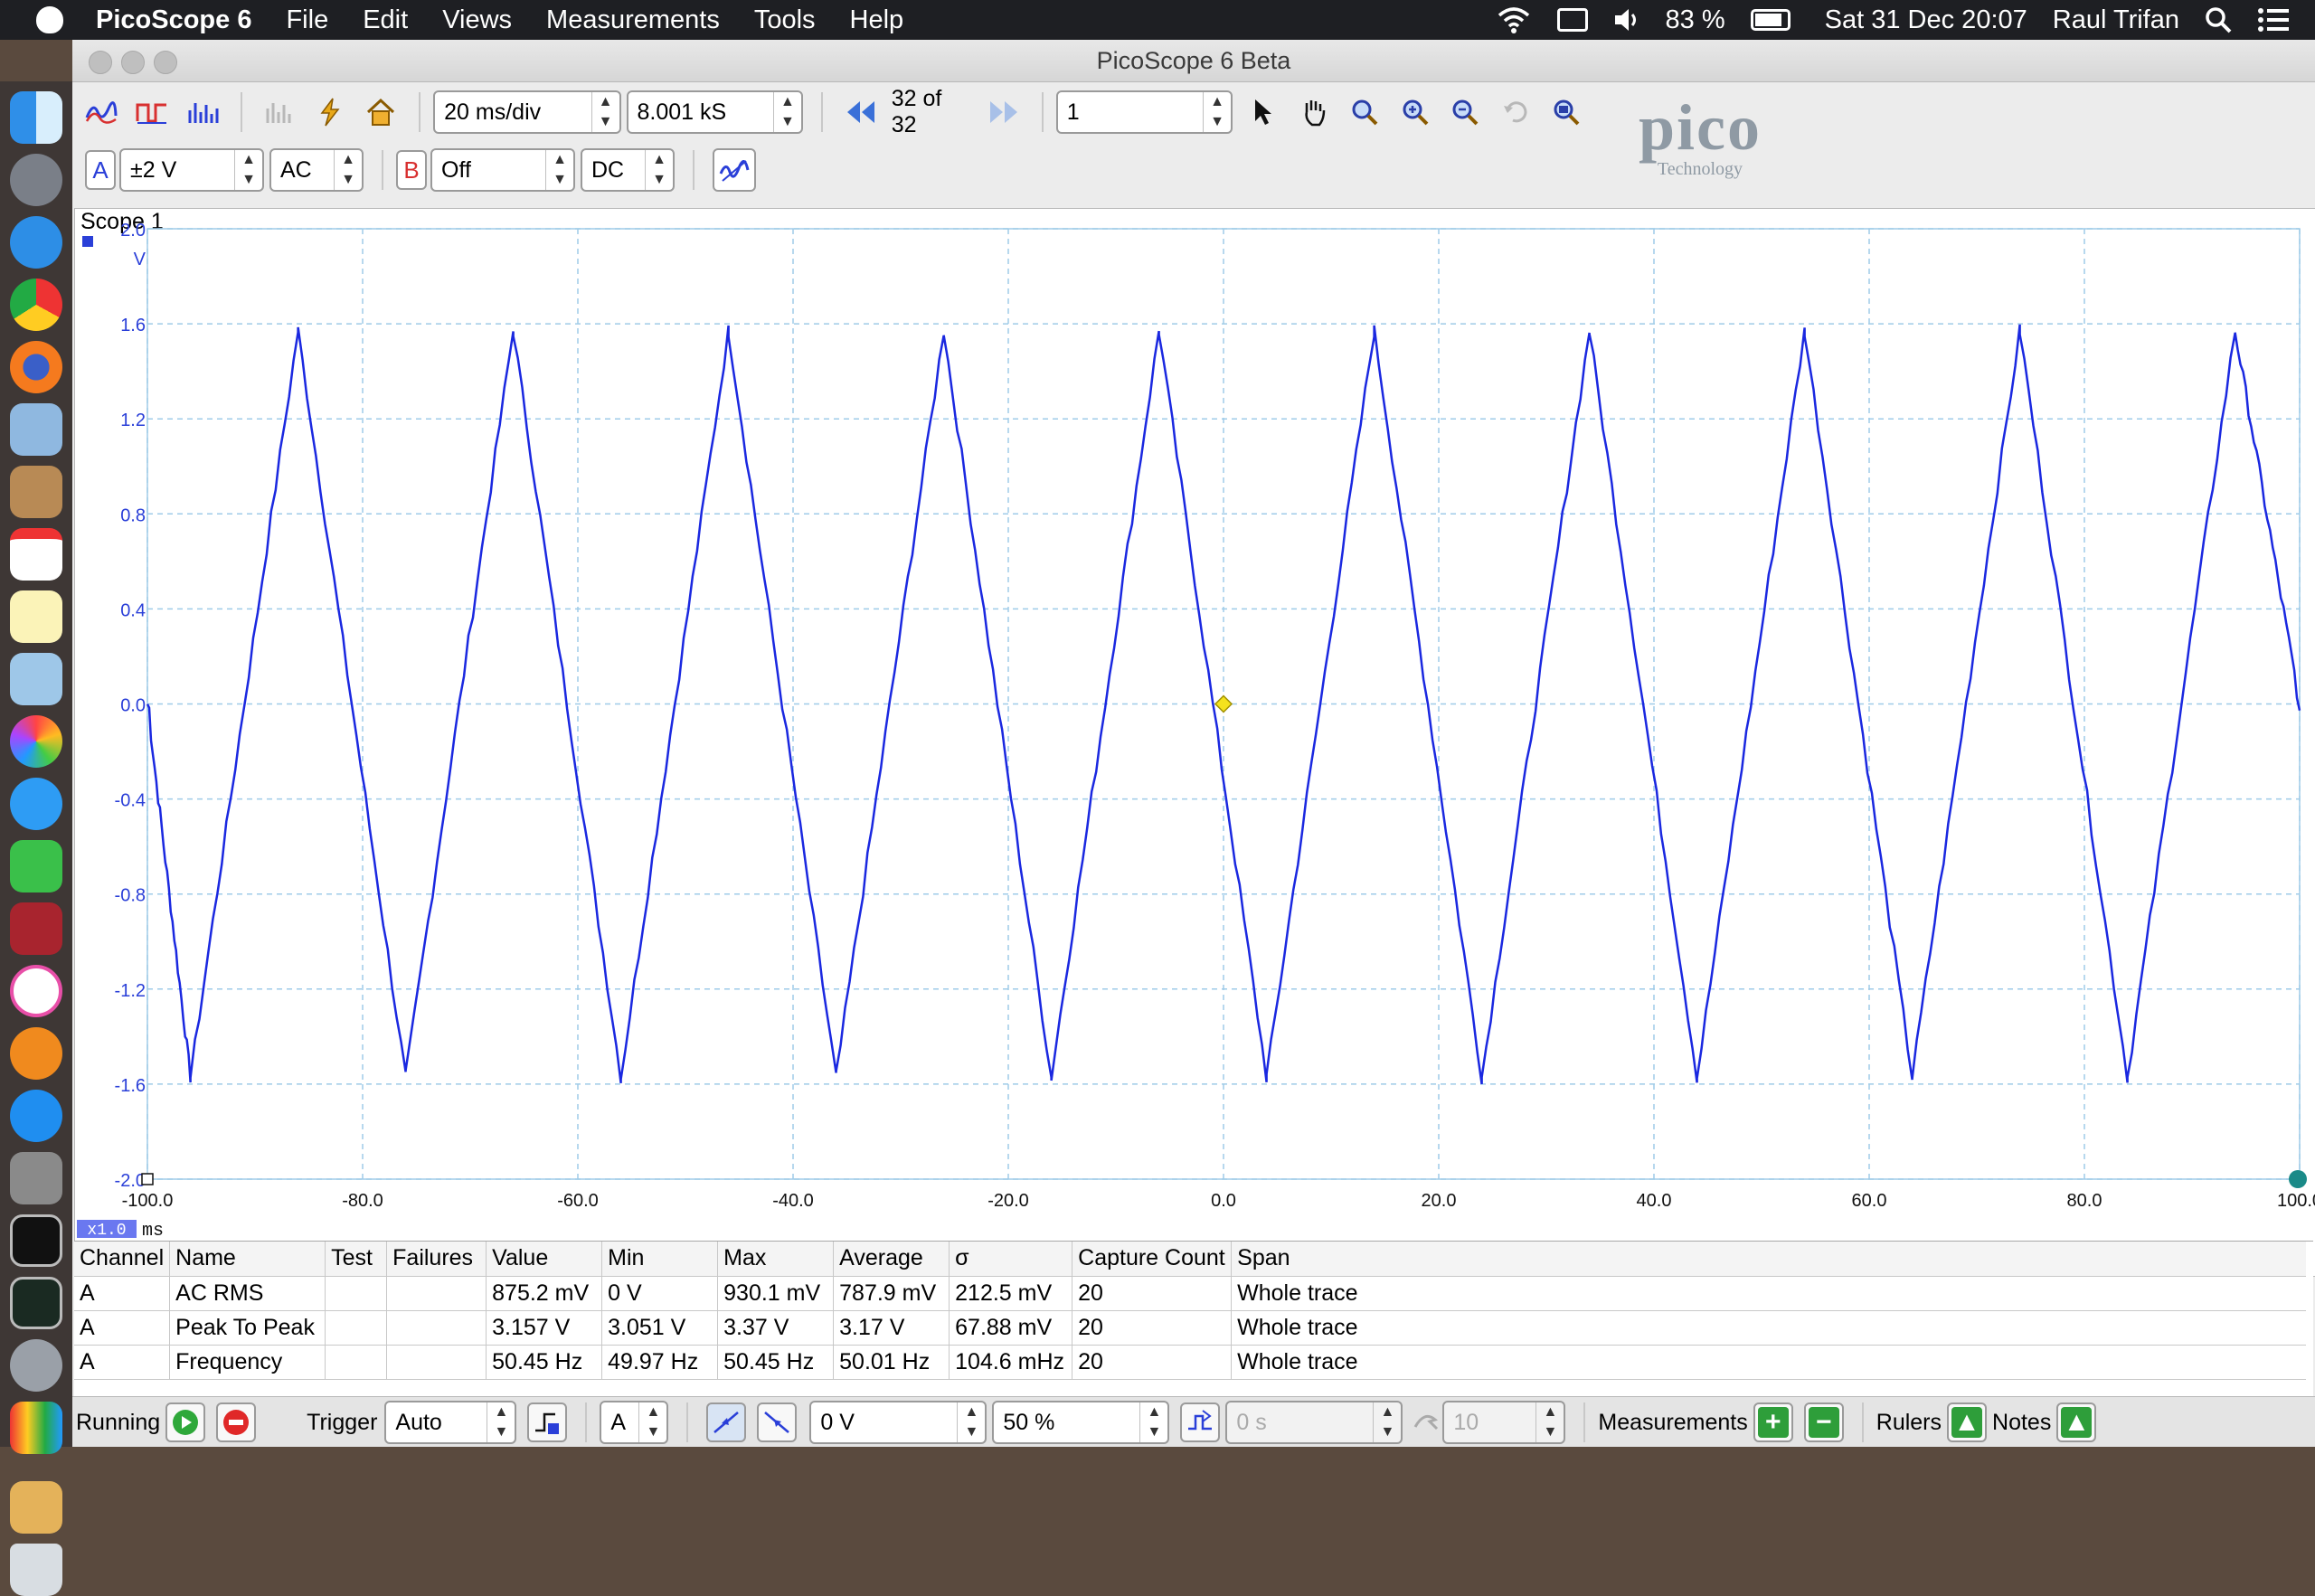 This screenshot has width=2315, height=1596. Describe the element at coordinates (148, 1179) in the screenshot. I see `left-ruler-handle` at that location.